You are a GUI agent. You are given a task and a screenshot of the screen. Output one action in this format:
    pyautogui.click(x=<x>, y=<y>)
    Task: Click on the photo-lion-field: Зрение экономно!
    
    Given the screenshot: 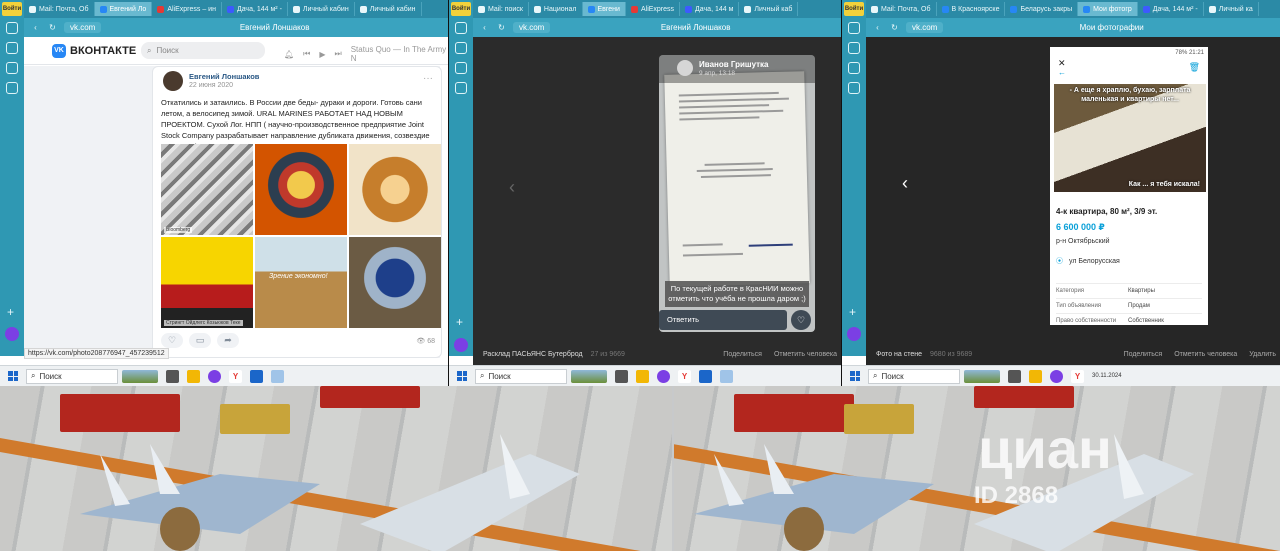 What is the action you would take?
    pyautogui.click(x=301, y=282)
    